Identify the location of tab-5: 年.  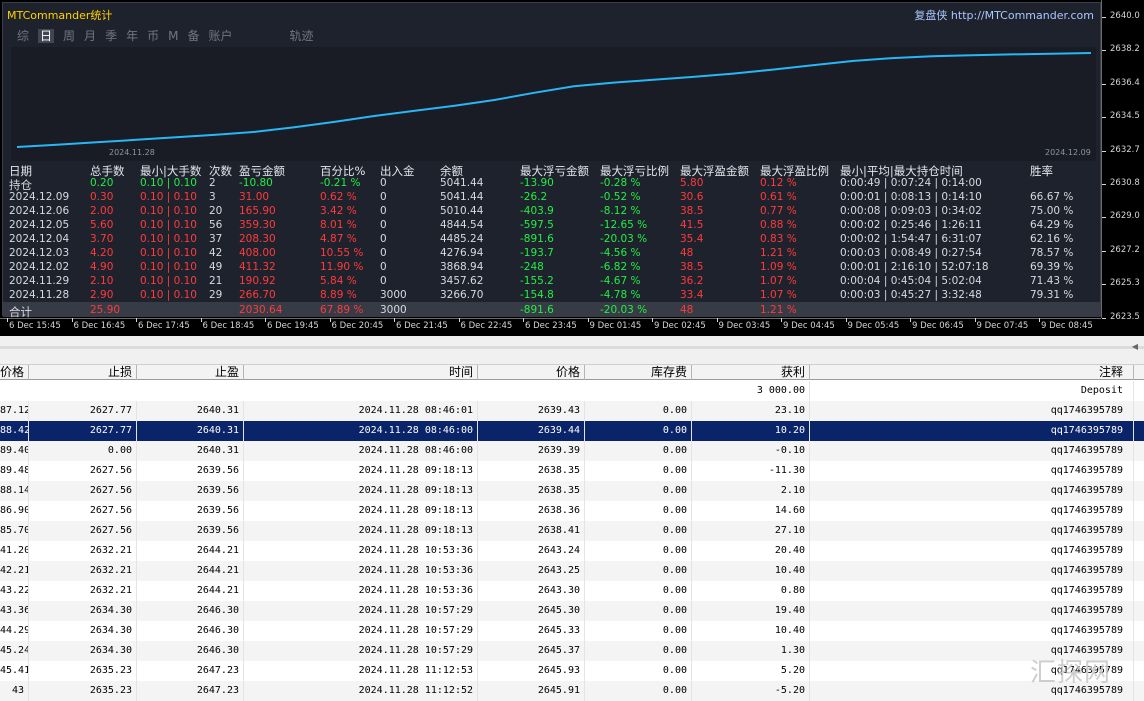
(132, 36).